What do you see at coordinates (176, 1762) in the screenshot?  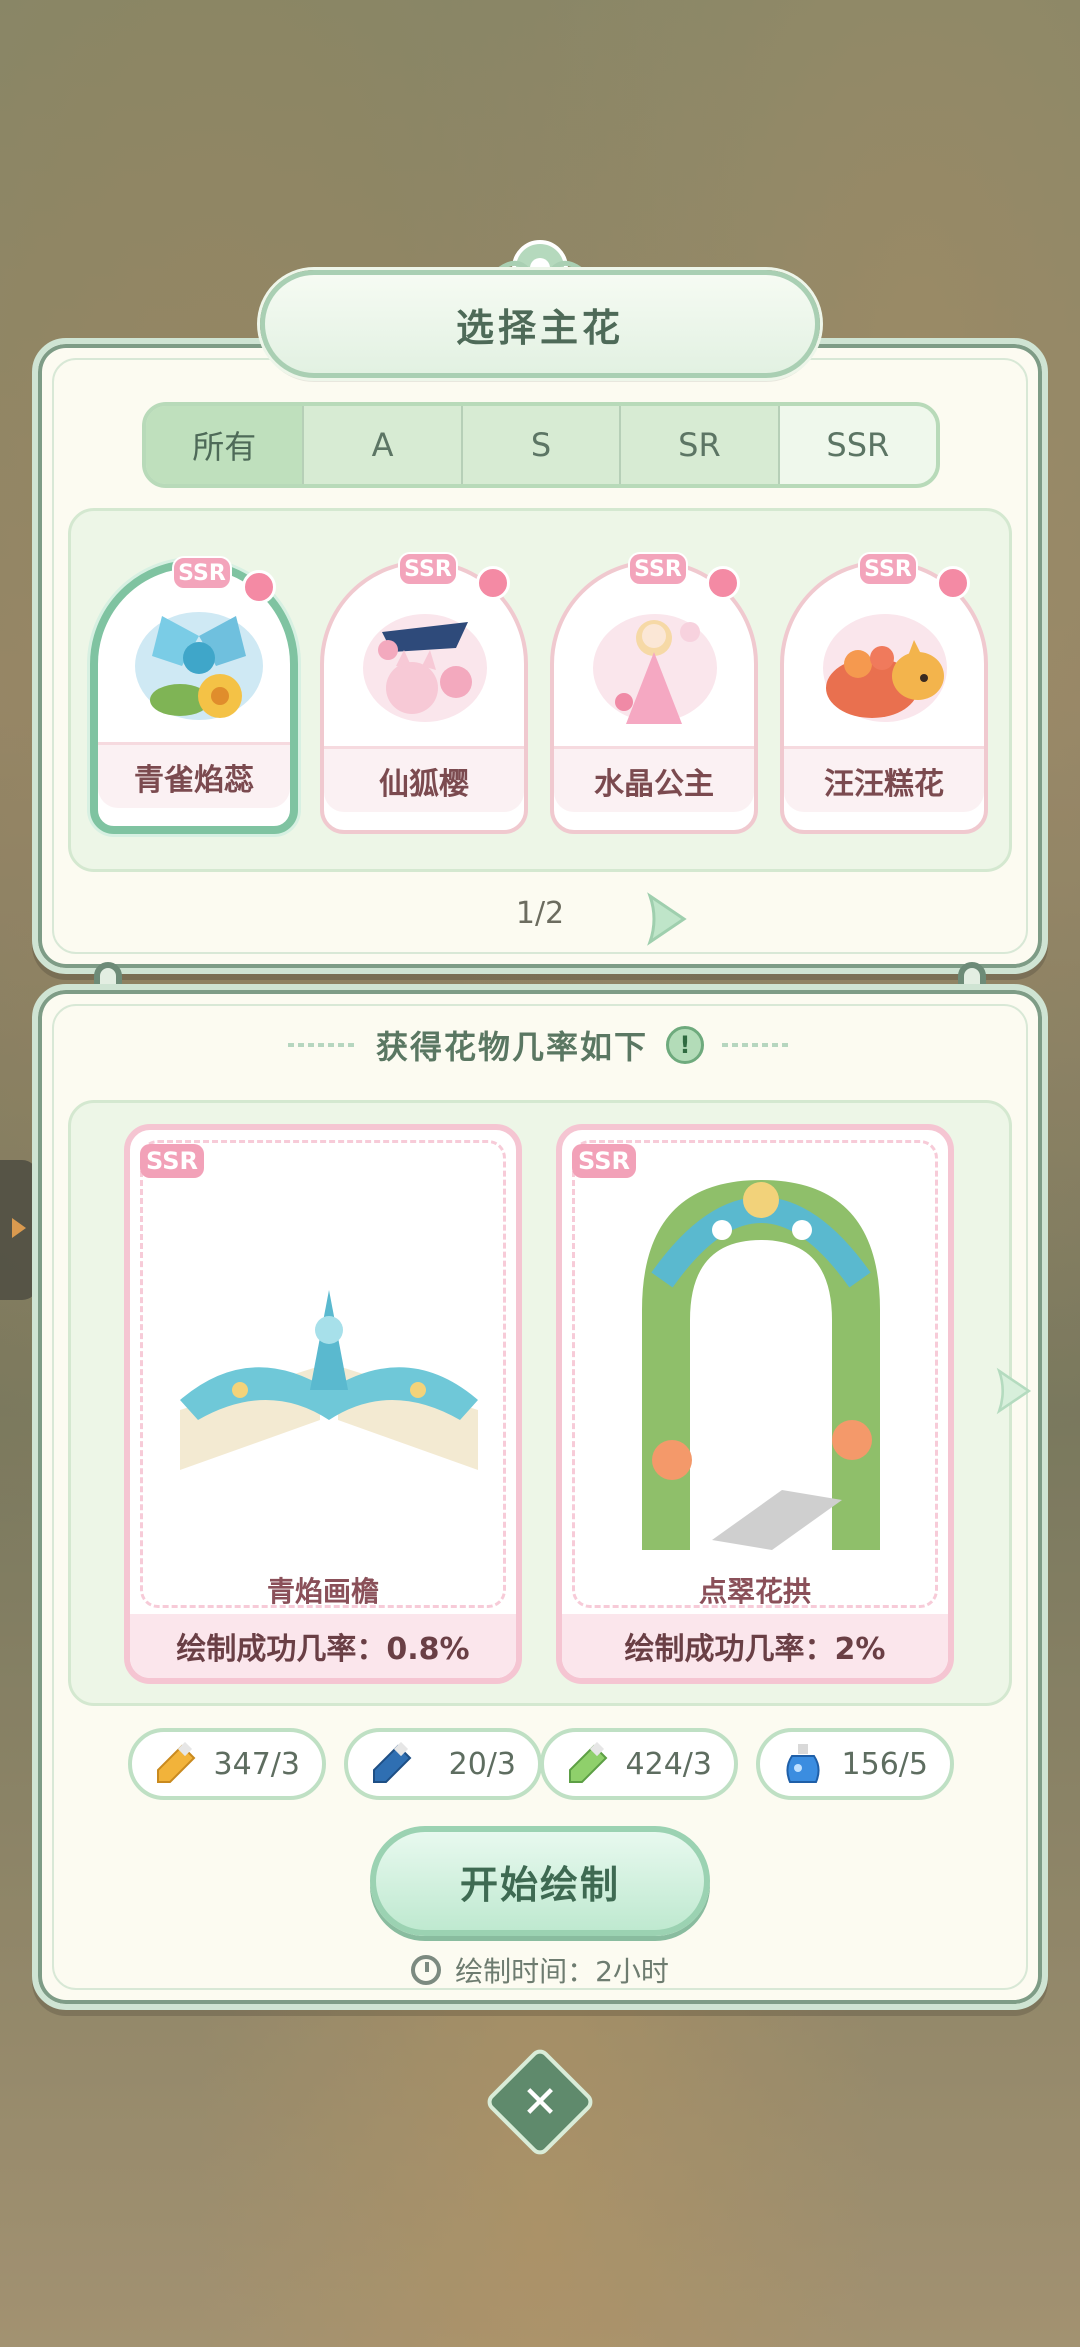 I see `yellow-paint-tube-icon` at bounding box center [176, 1762].